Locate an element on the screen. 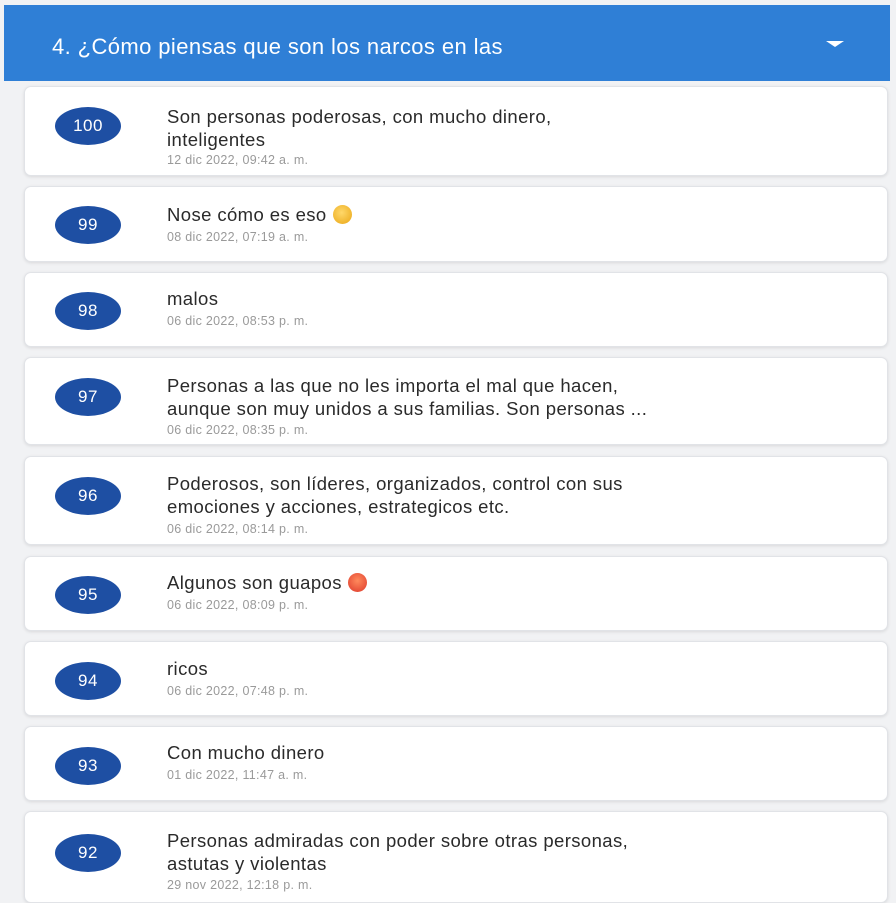 The width and height of the screenshot is (896, 903). response-number-badge: 99 is located at coordinates (88, 225).